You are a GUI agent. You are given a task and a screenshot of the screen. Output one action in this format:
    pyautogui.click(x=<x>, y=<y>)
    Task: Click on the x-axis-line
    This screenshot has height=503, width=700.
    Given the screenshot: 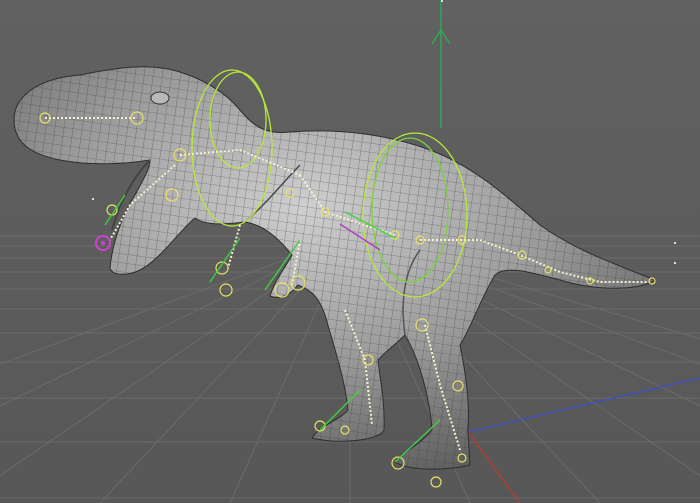 What is the action you would take?
    pyautogui.click(x=494, y=467)
    